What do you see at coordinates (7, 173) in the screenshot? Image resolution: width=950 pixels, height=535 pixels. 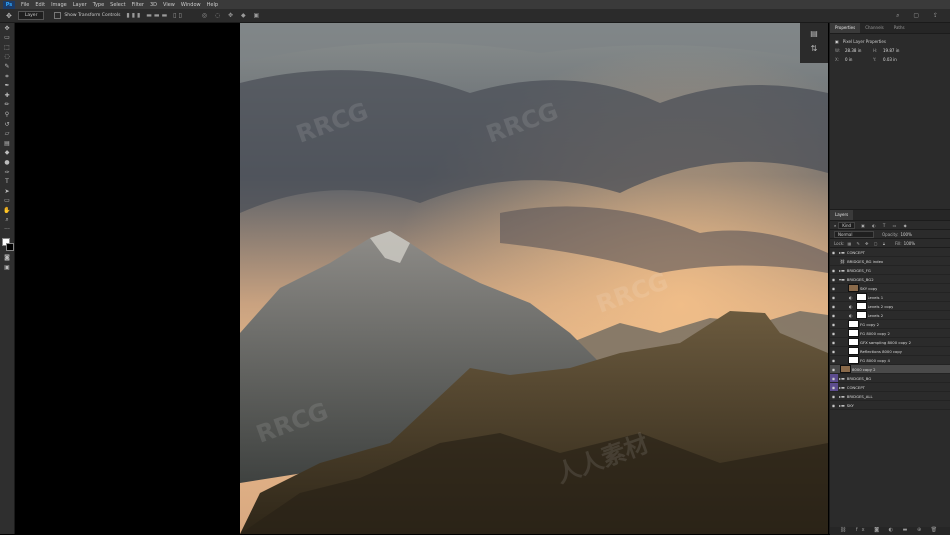 I see `pen-tool-icon: ✑` at bounding box center [7, 173].